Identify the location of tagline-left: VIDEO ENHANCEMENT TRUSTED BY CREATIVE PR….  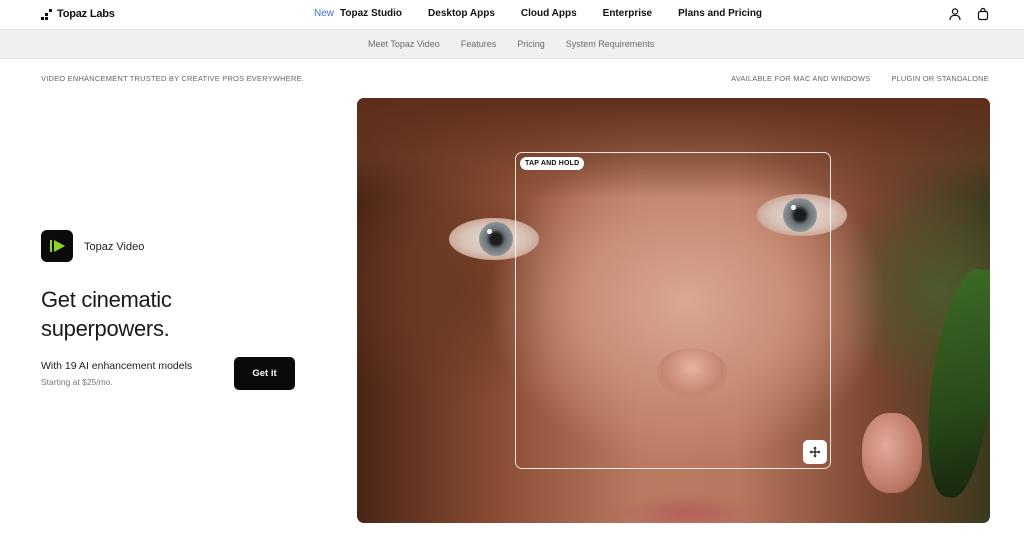
(173, 78).